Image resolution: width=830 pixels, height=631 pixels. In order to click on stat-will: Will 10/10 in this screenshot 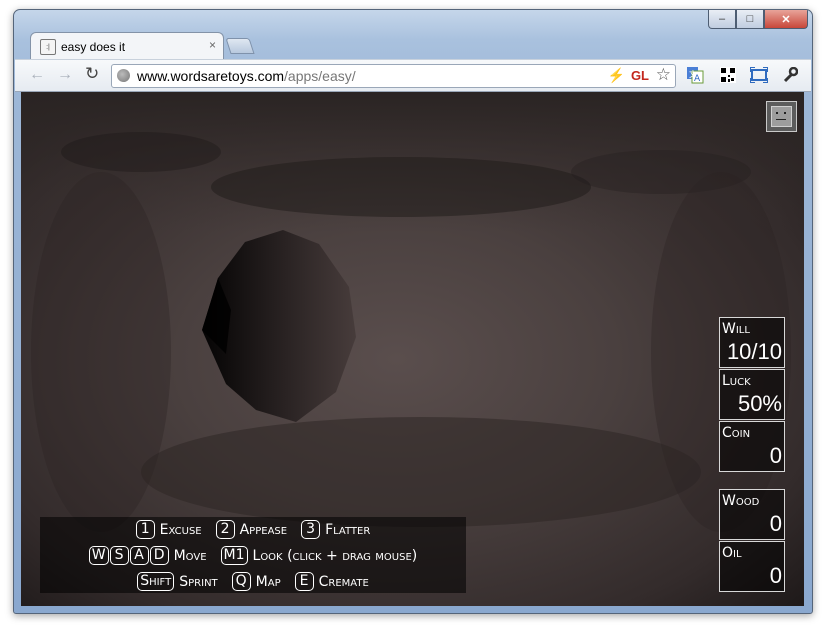, I will do `click(752, 342)`.